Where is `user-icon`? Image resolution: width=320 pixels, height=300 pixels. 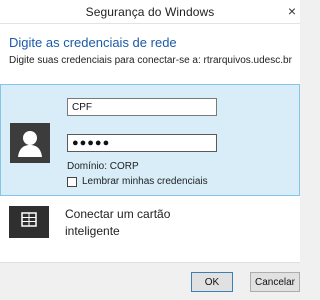
user-icon is located at coordinates (30, 143).